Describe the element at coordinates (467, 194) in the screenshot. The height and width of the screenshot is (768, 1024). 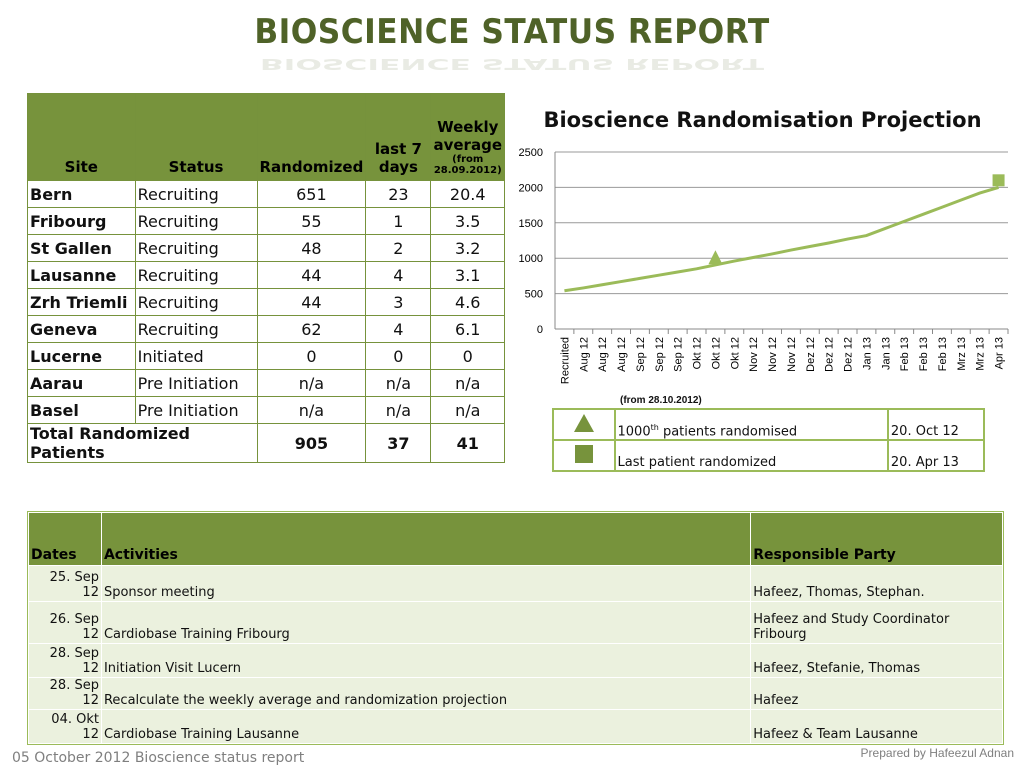
I see `site-weekly: 20.4` at that location.